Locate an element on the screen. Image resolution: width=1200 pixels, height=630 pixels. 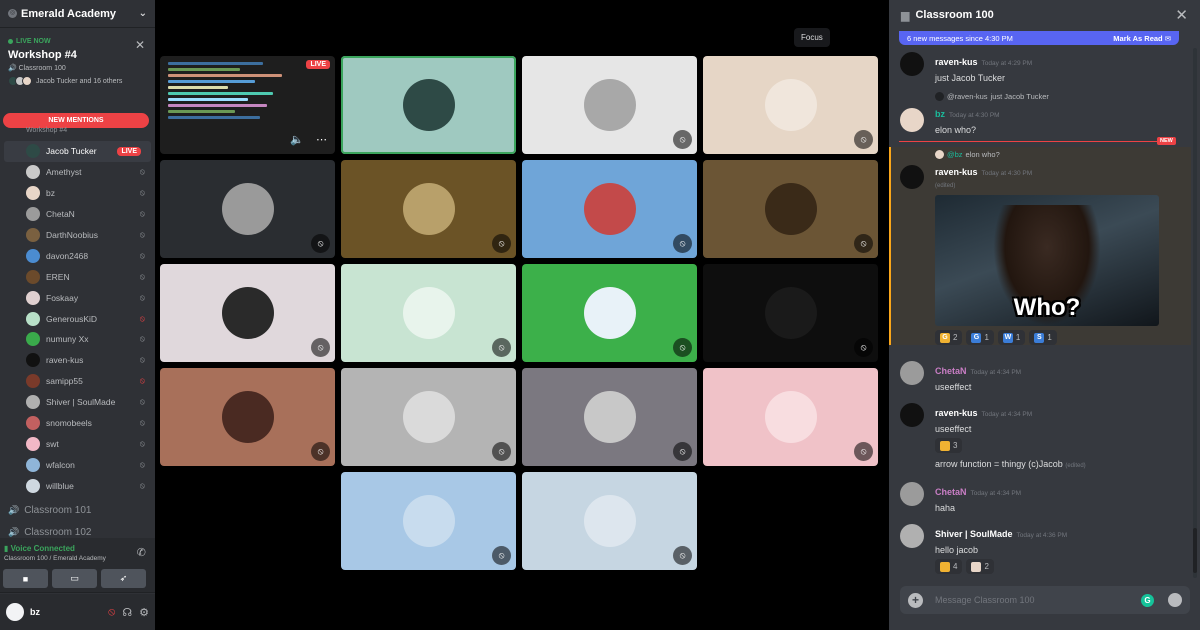
voice-member: EREN ⦸ is located at coordinates (77, 276).